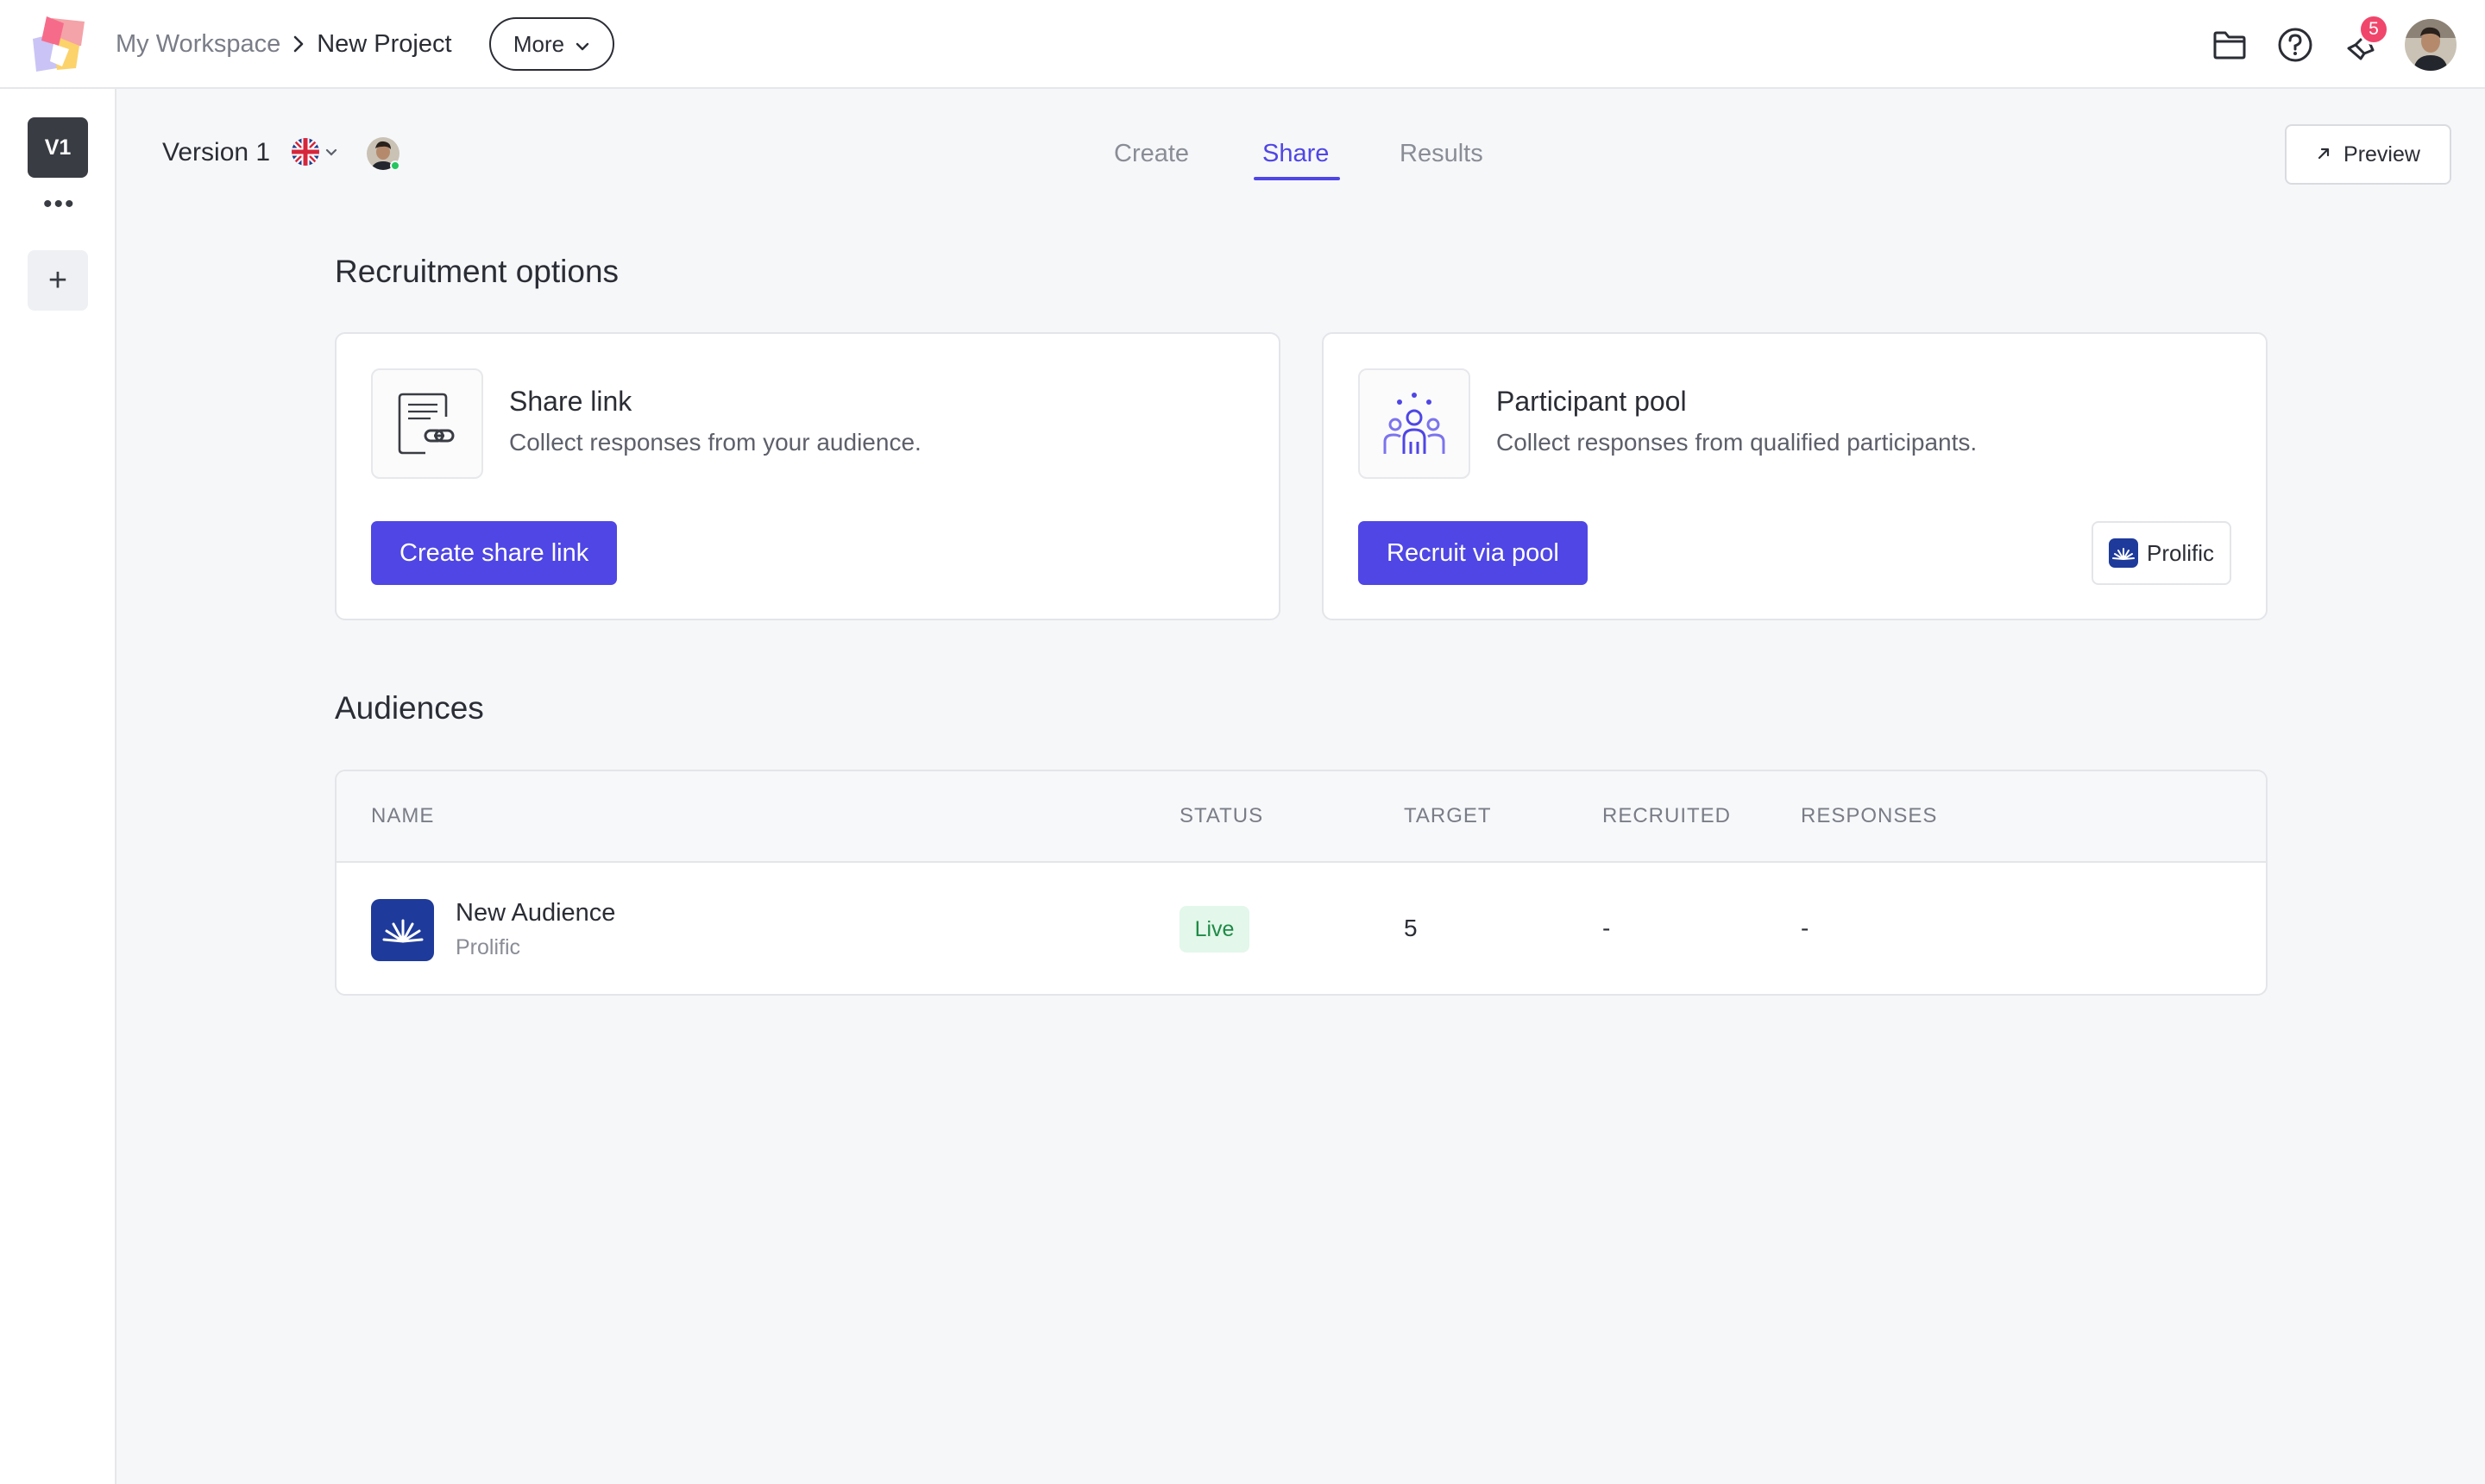  Describe the element at coordinates (570, 401) in the screenshot. I see `share-link-title: Share link` at that location.